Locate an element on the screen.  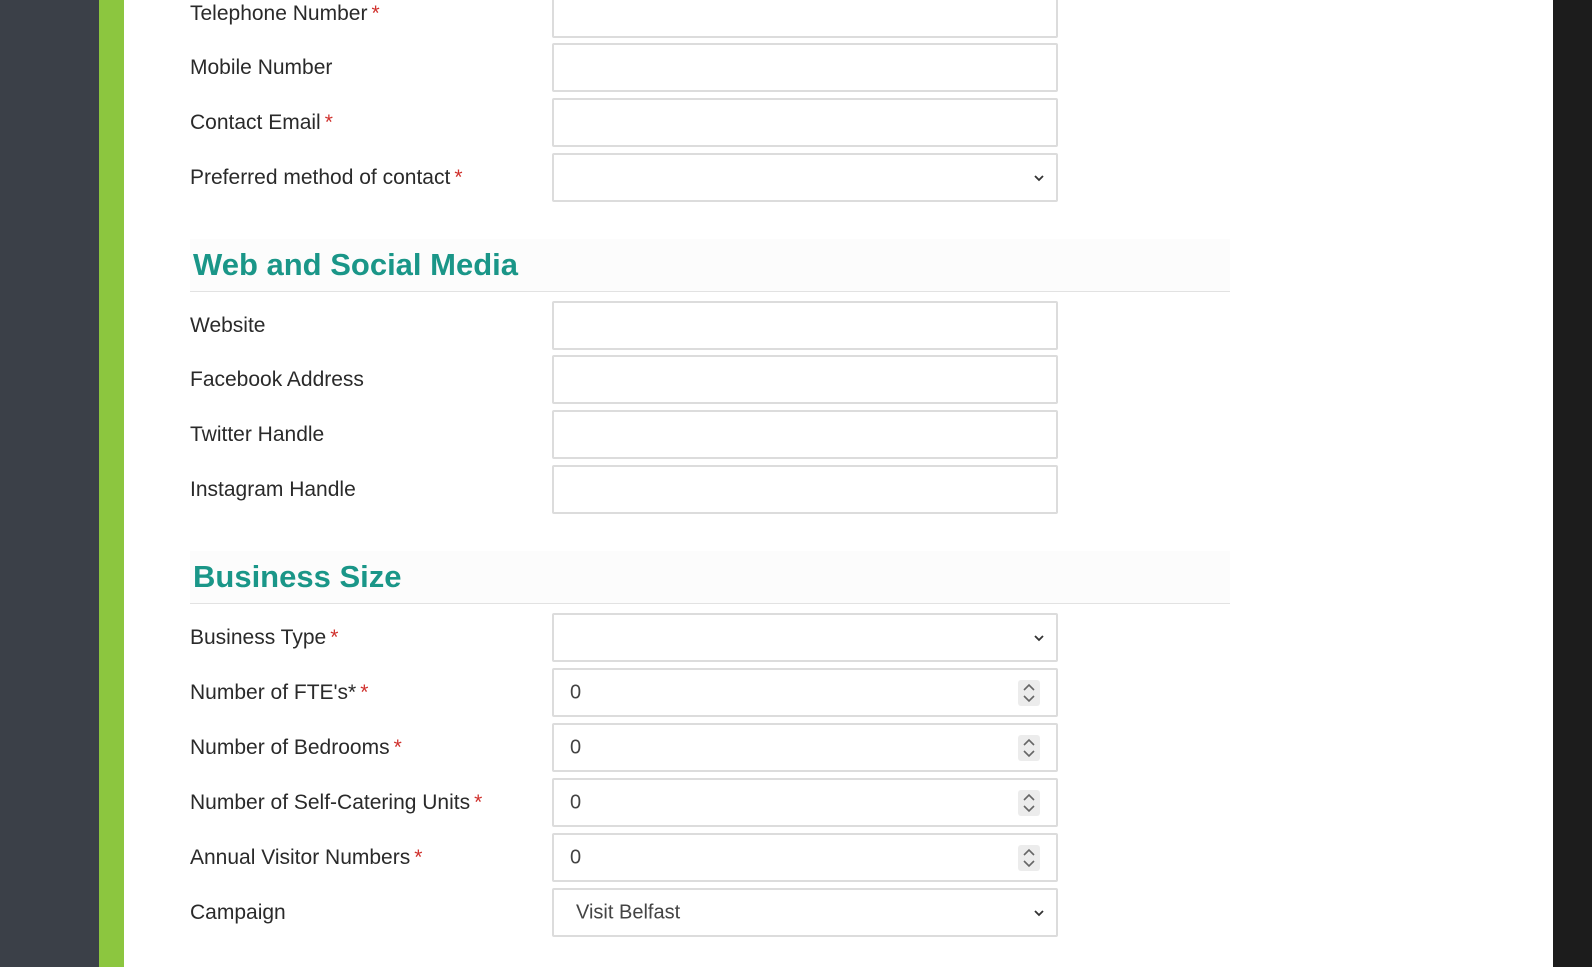
mobile-input is located at coordinates (805, 67).